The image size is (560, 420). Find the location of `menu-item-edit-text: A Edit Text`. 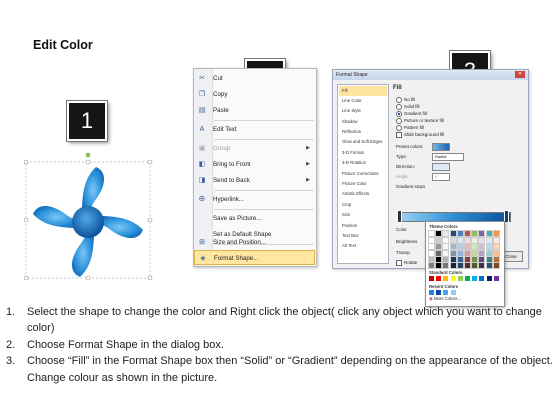

menu-item-edit-text: A Edit Text is located at coordinates (255, 129).